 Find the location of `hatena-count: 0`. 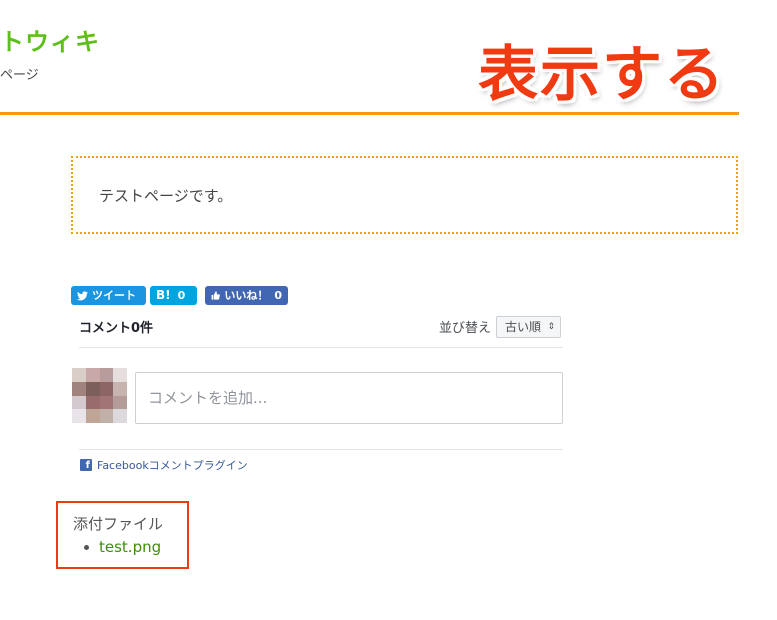

hatena-count: 0 is located at coordinates (181, 295).